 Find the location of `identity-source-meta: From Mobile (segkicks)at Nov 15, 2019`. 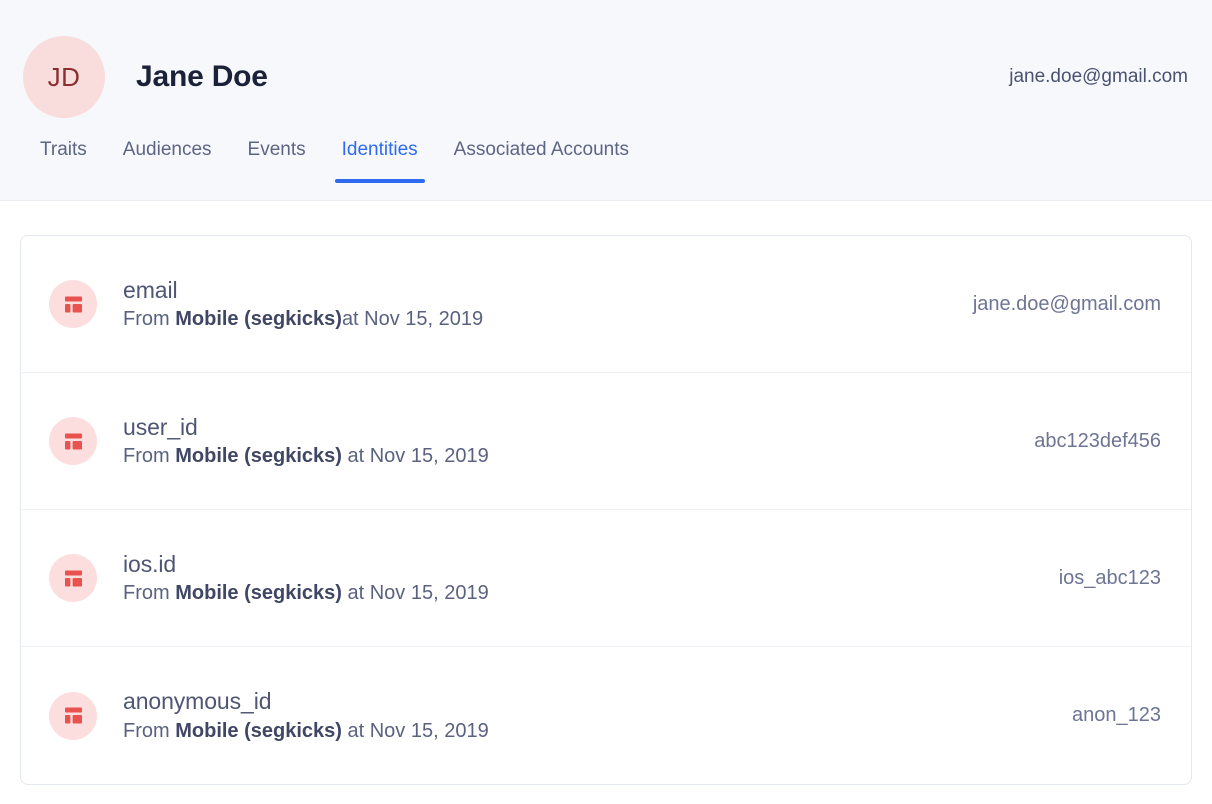

identity-source-meta: From Mobile (segkicks)at Nov 15, 2019 is located at coordinates (303, 319).